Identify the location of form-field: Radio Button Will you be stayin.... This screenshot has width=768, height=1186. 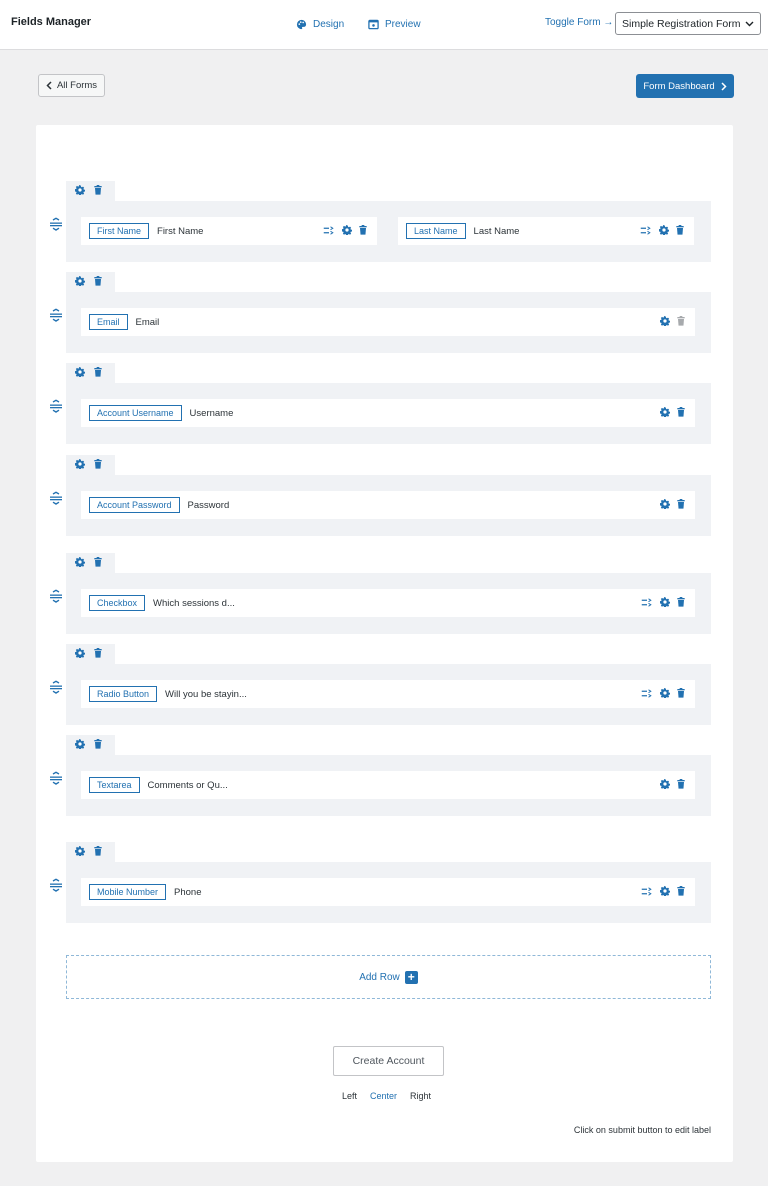
(388, 694).